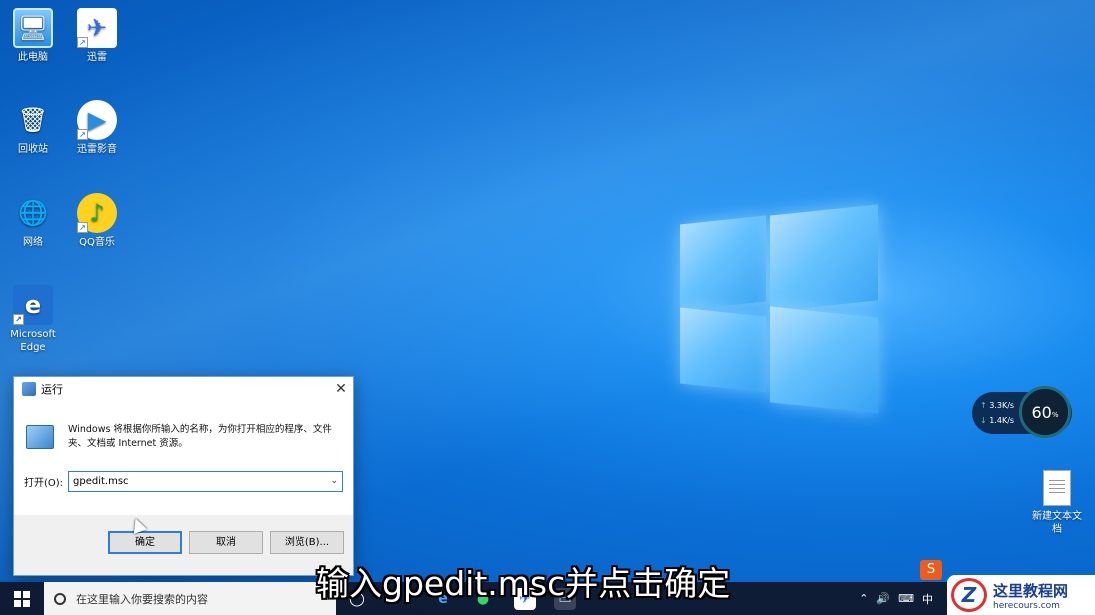 Image resolution: width=1095 pixels, height=615 pixels. Describe the element at coordinates (97, 28) in the screenshot. I see `xunlei-icon: ✈ ↗` at that location.